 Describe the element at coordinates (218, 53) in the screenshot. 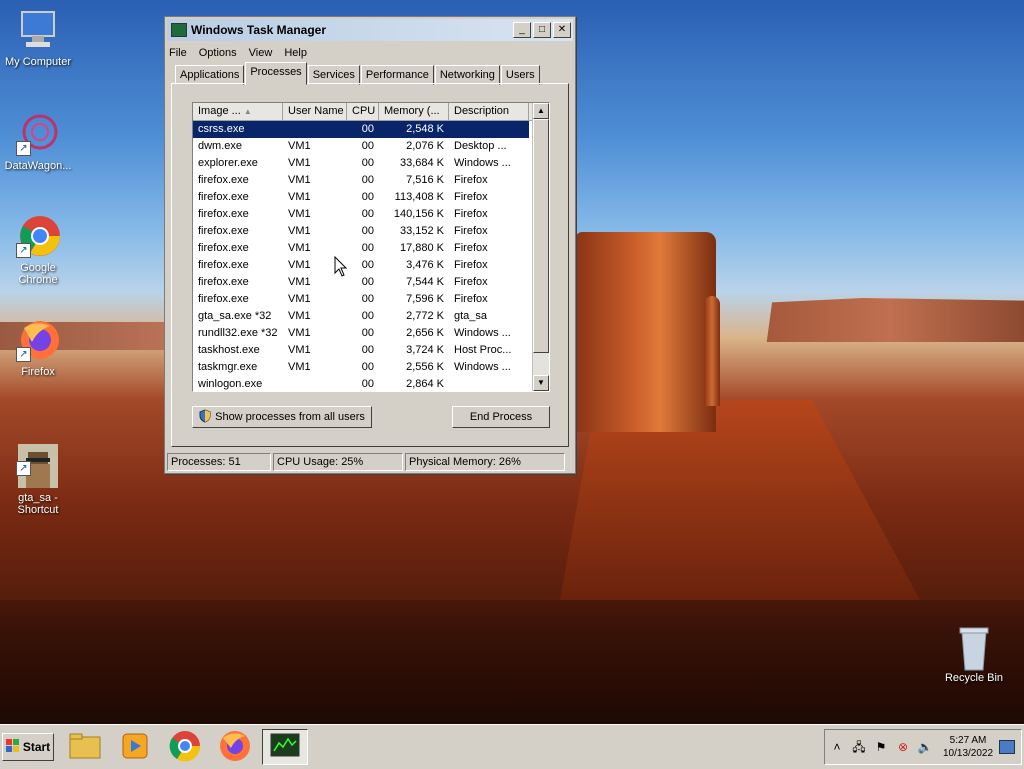

I see `menu-options: Options` at that location.